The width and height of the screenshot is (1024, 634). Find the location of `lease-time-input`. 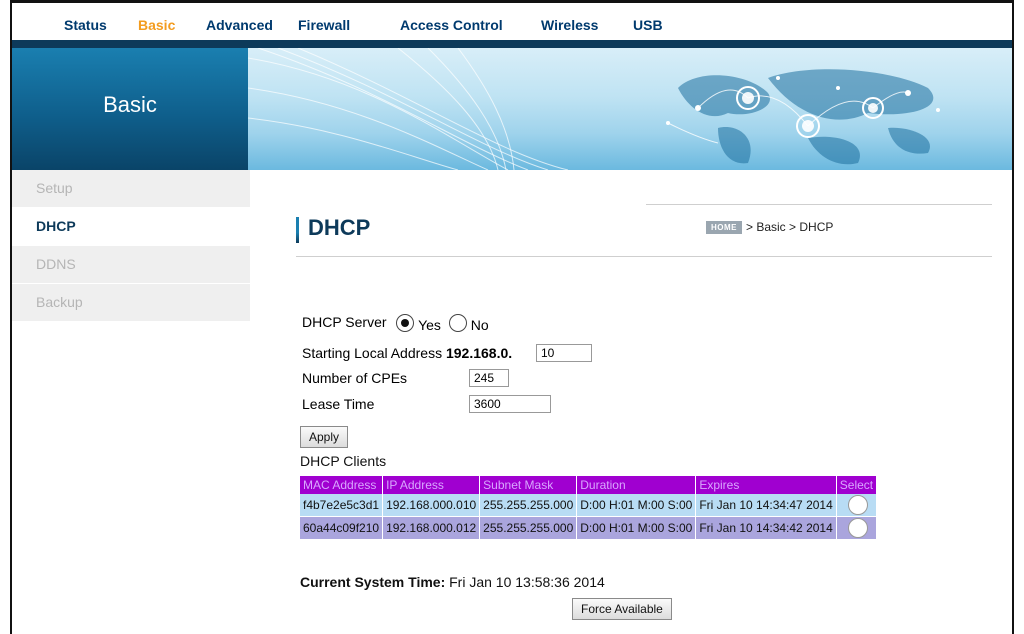

lease-time-input is located at coordinates (510, 404).